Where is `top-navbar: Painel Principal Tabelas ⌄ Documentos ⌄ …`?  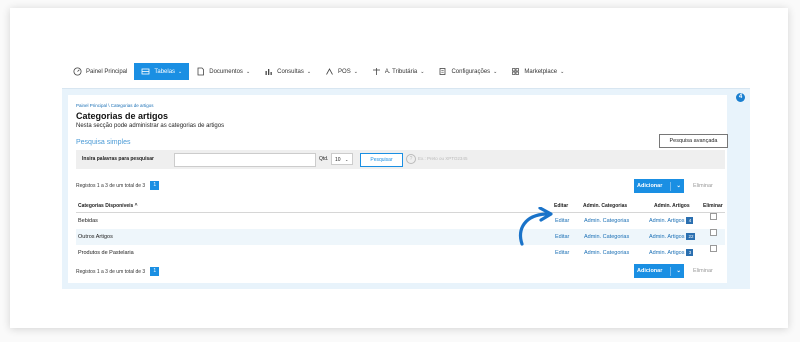 top-navbar: Painel Principal Tabelas ⌄ Documentos ⌄ … is located at coordinates (406, 71).